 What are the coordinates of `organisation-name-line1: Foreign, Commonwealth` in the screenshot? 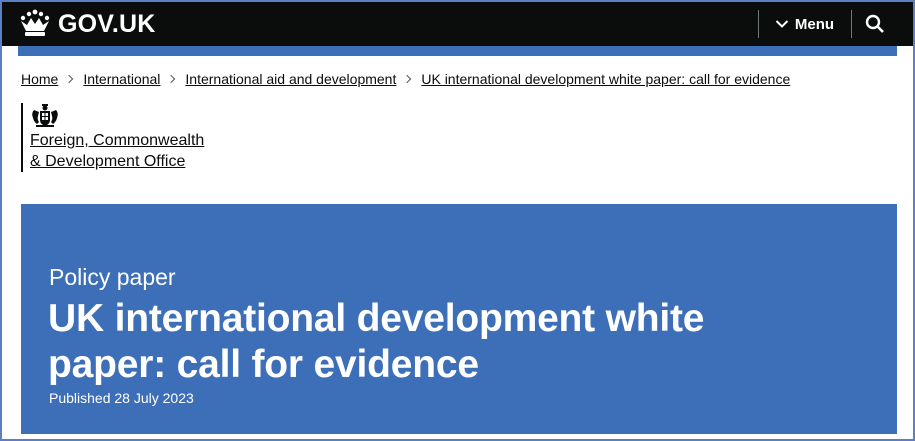 It's located at (117, 140).